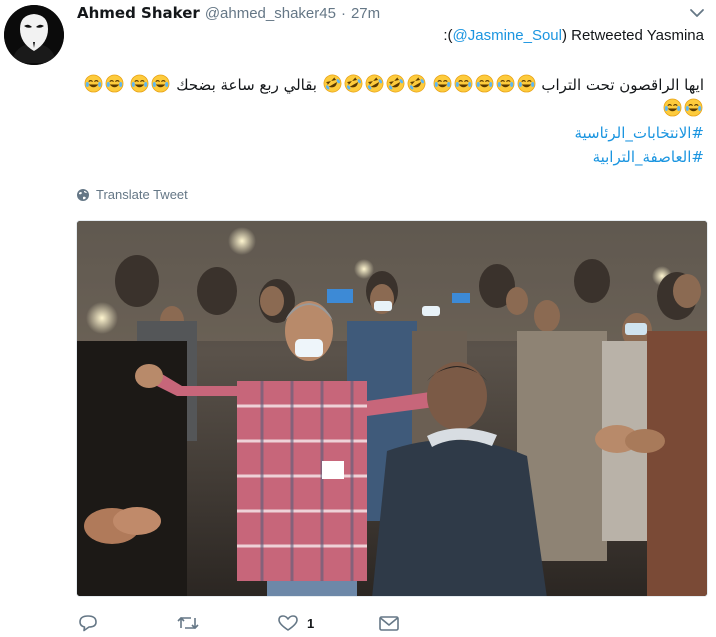 The width and height of the screenshot is (716, 637). What do you see at coordinates (311, 623) in the screenshot?
I see `like-count: 1` at bounding box center [311, 623].